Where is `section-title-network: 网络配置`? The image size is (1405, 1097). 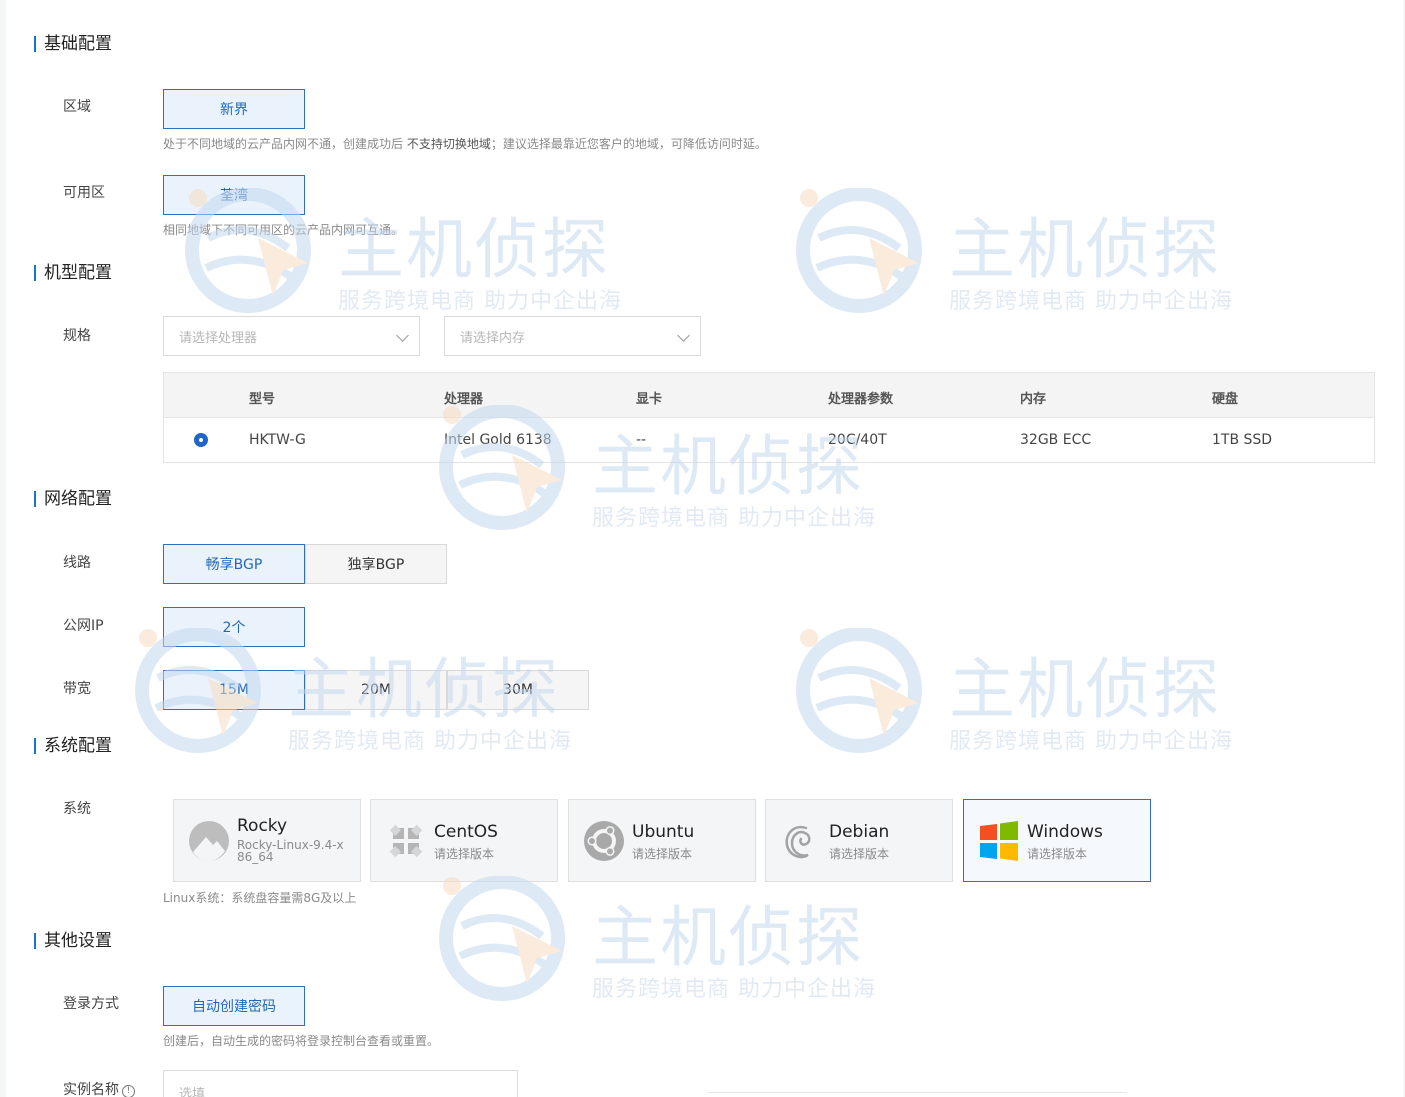 section-title-network: 网络配置 is located at coordinates (73, 499).